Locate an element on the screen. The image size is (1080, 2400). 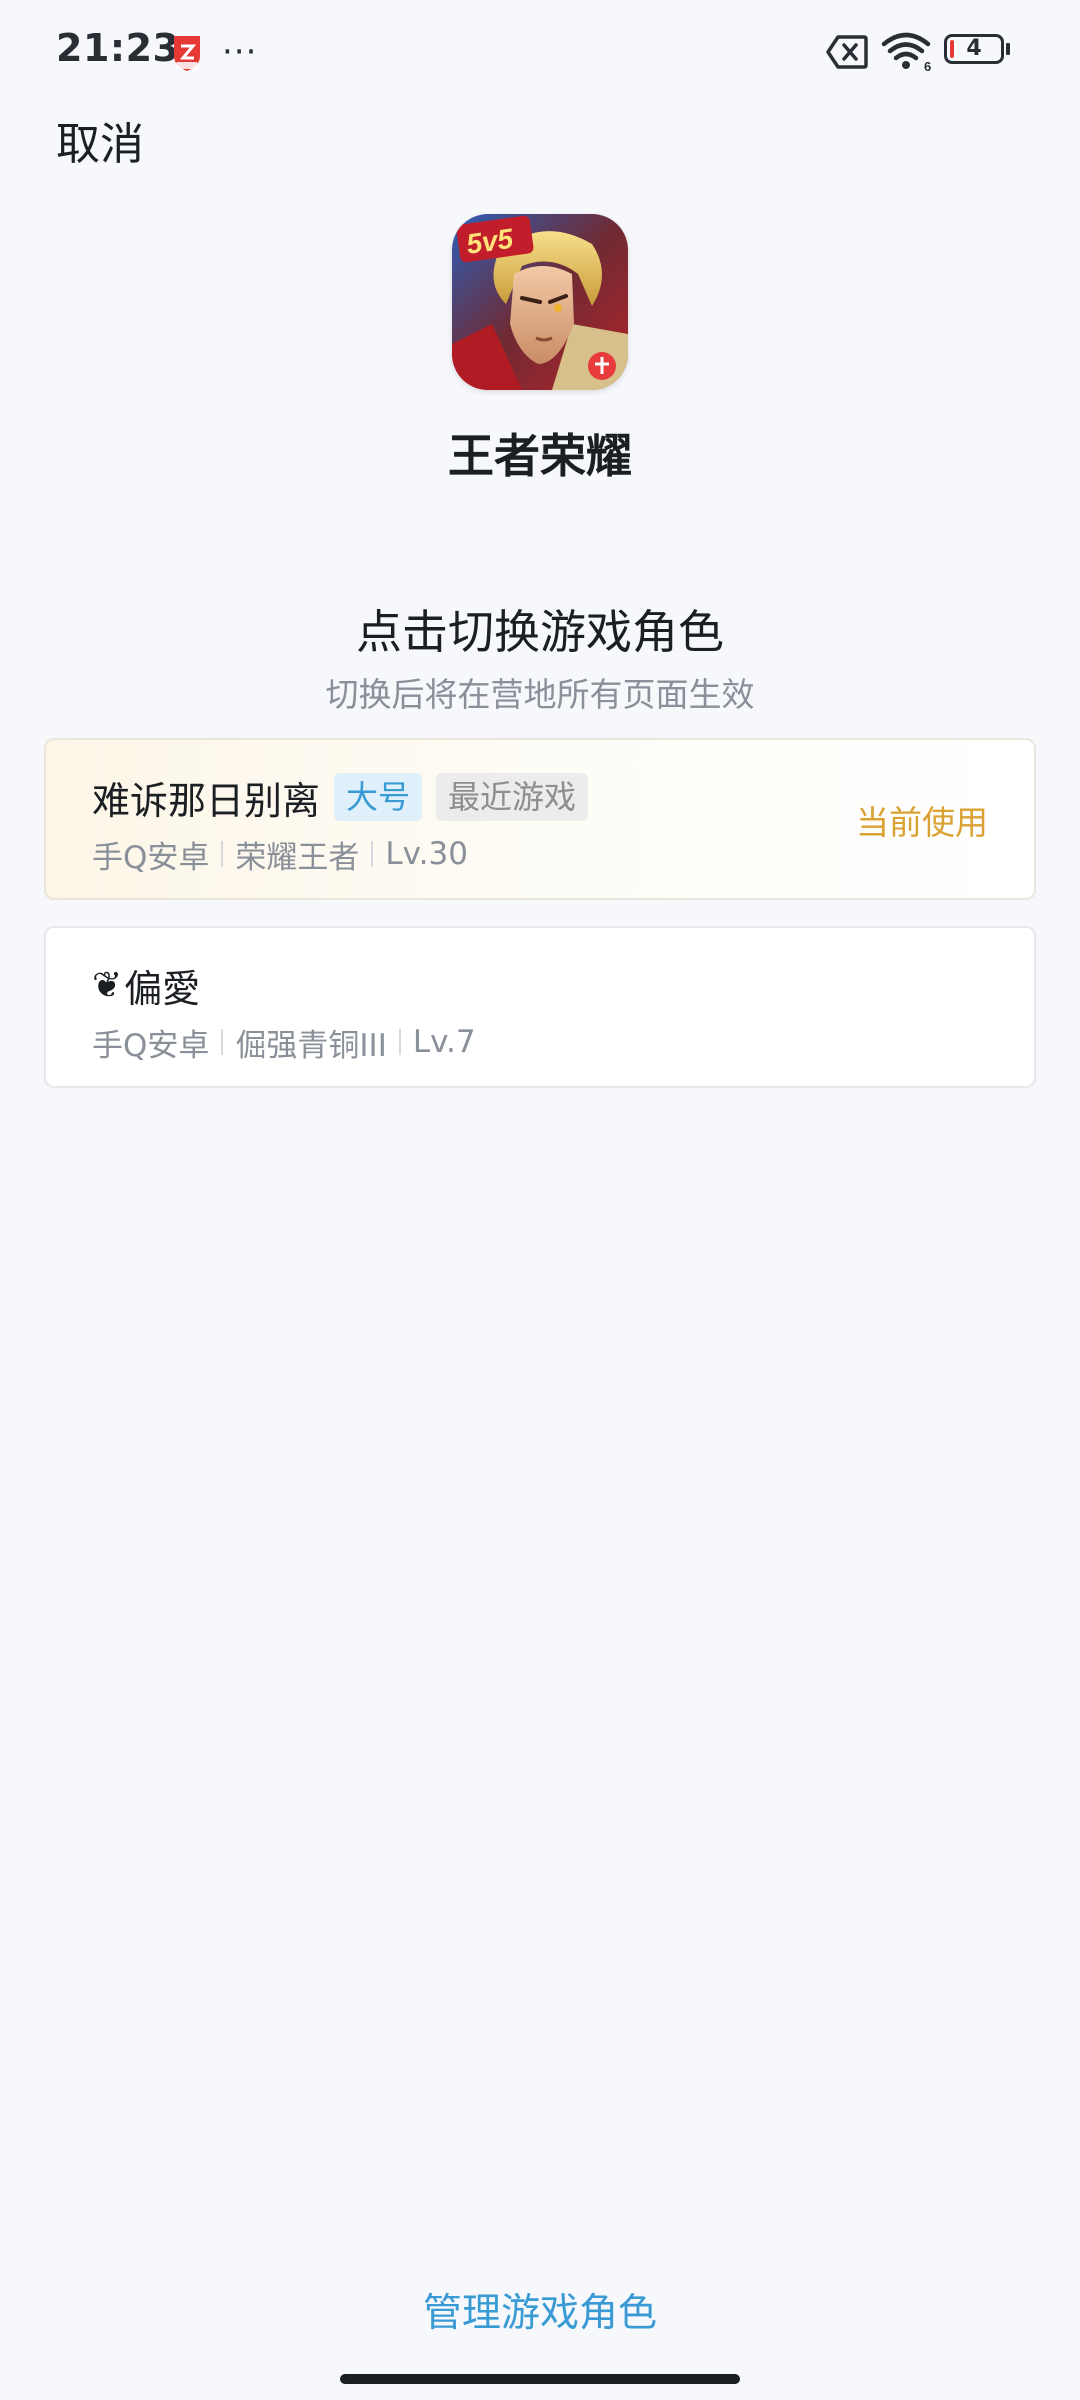
role-name-row: 难诉那日别离 大号 最近游戏 is located at coordinates (340, 797).